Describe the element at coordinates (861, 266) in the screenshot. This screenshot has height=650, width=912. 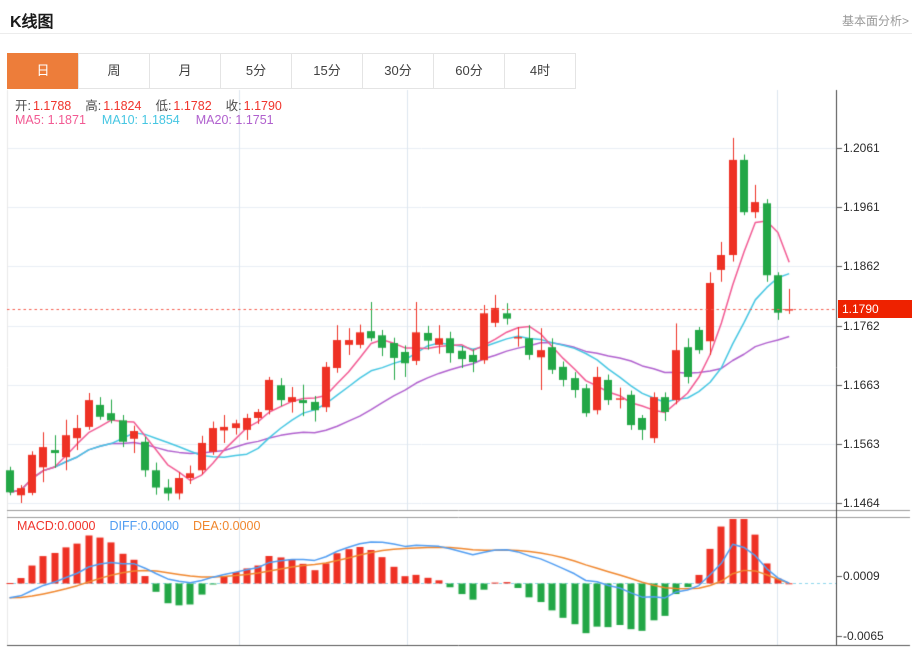
I see `y-axis-tick-label: 1.1862` at that location.